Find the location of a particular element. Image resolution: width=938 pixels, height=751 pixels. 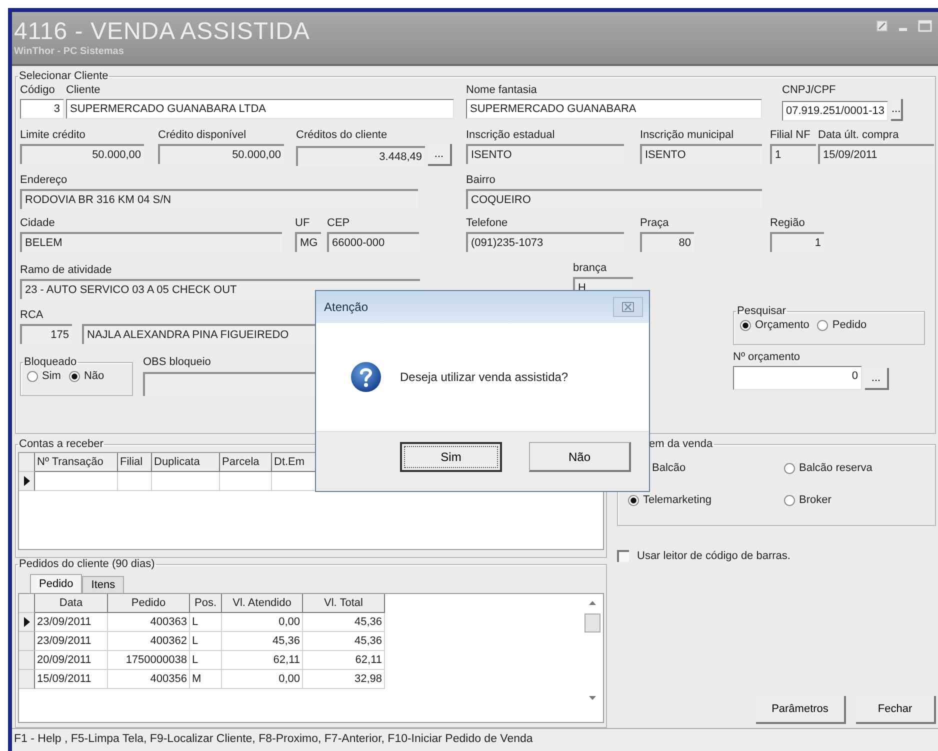

column-header: Data is located at coordinates (71, 603).